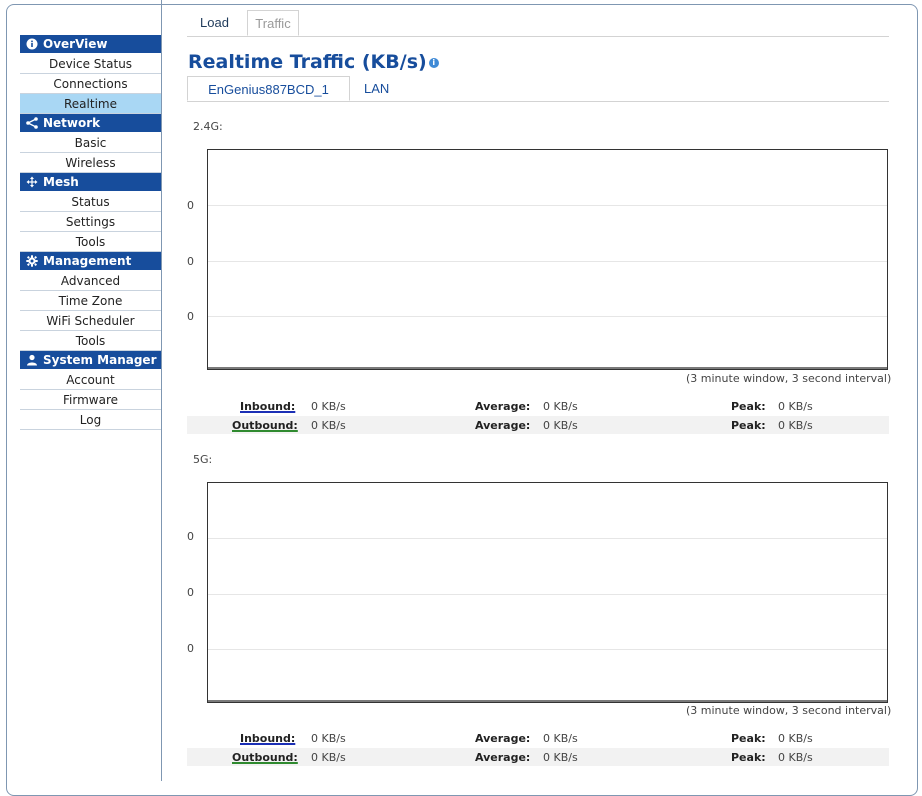 The height and width of the screenshot is (796, 922). Describe the element at coordinates (538, 89) in the screenshot. I see `interface-tab-bar: EnGenius887BCD_1 LAN` at that location.